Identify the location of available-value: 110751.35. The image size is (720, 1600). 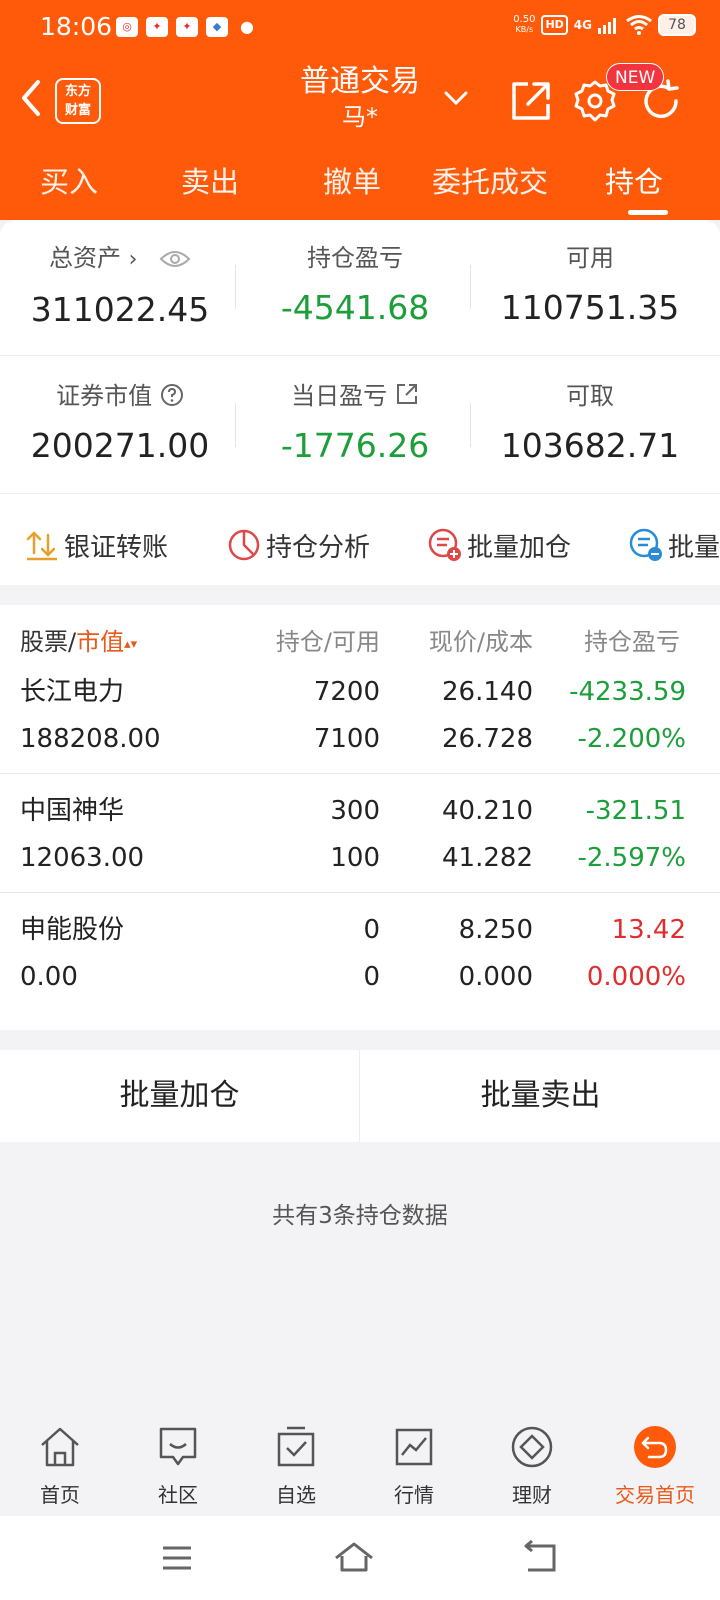
(590, 307).